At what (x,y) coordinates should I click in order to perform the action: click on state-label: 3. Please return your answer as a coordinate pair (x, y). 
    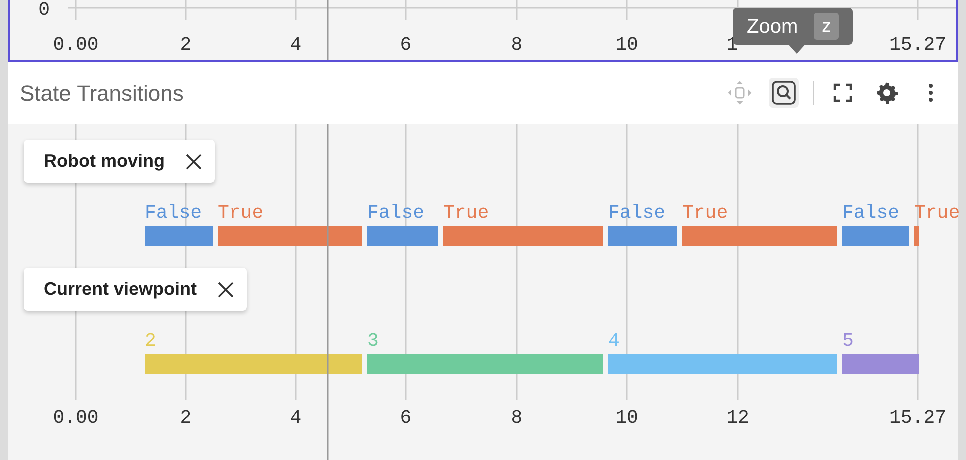
    Looking at the image, I should click on (373, 341).